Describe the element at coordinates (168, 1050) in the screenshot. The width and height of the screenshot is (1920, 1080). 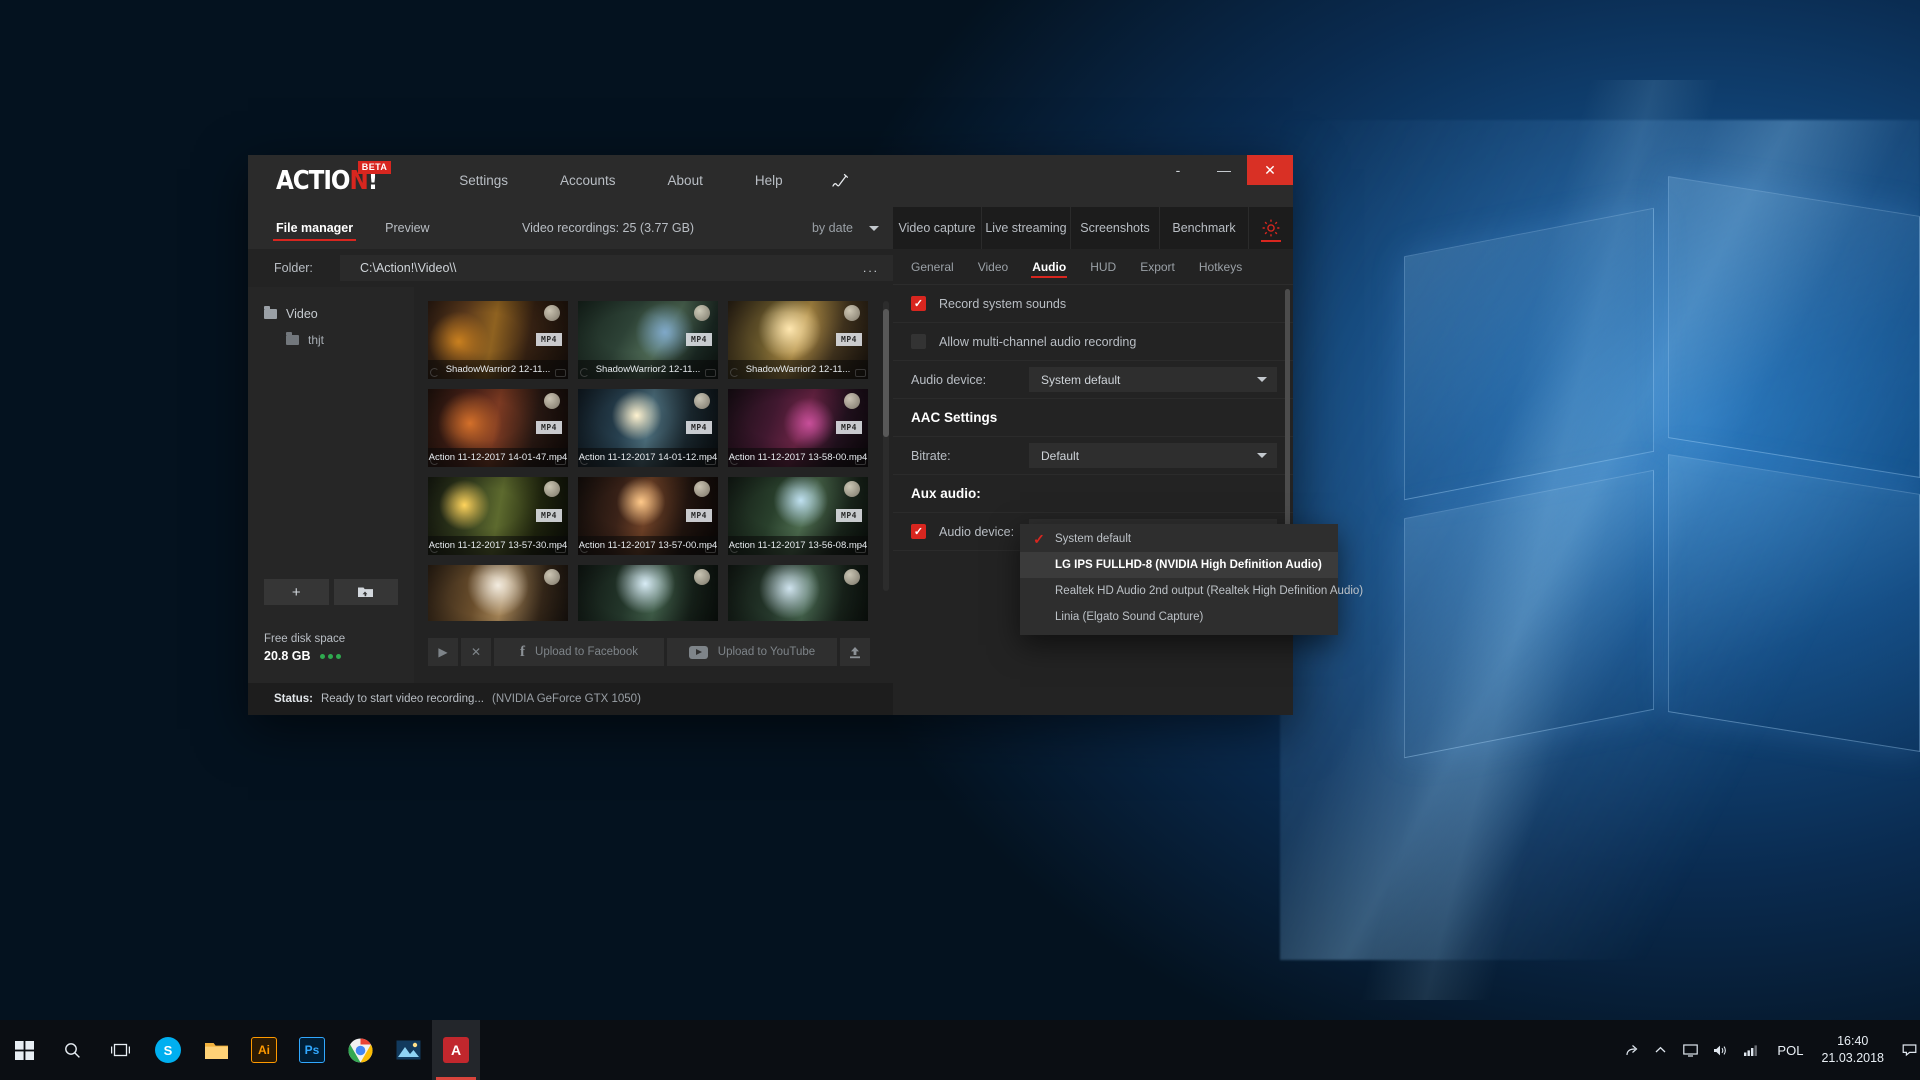
I see `taskbar-app-skype: S` at that location.